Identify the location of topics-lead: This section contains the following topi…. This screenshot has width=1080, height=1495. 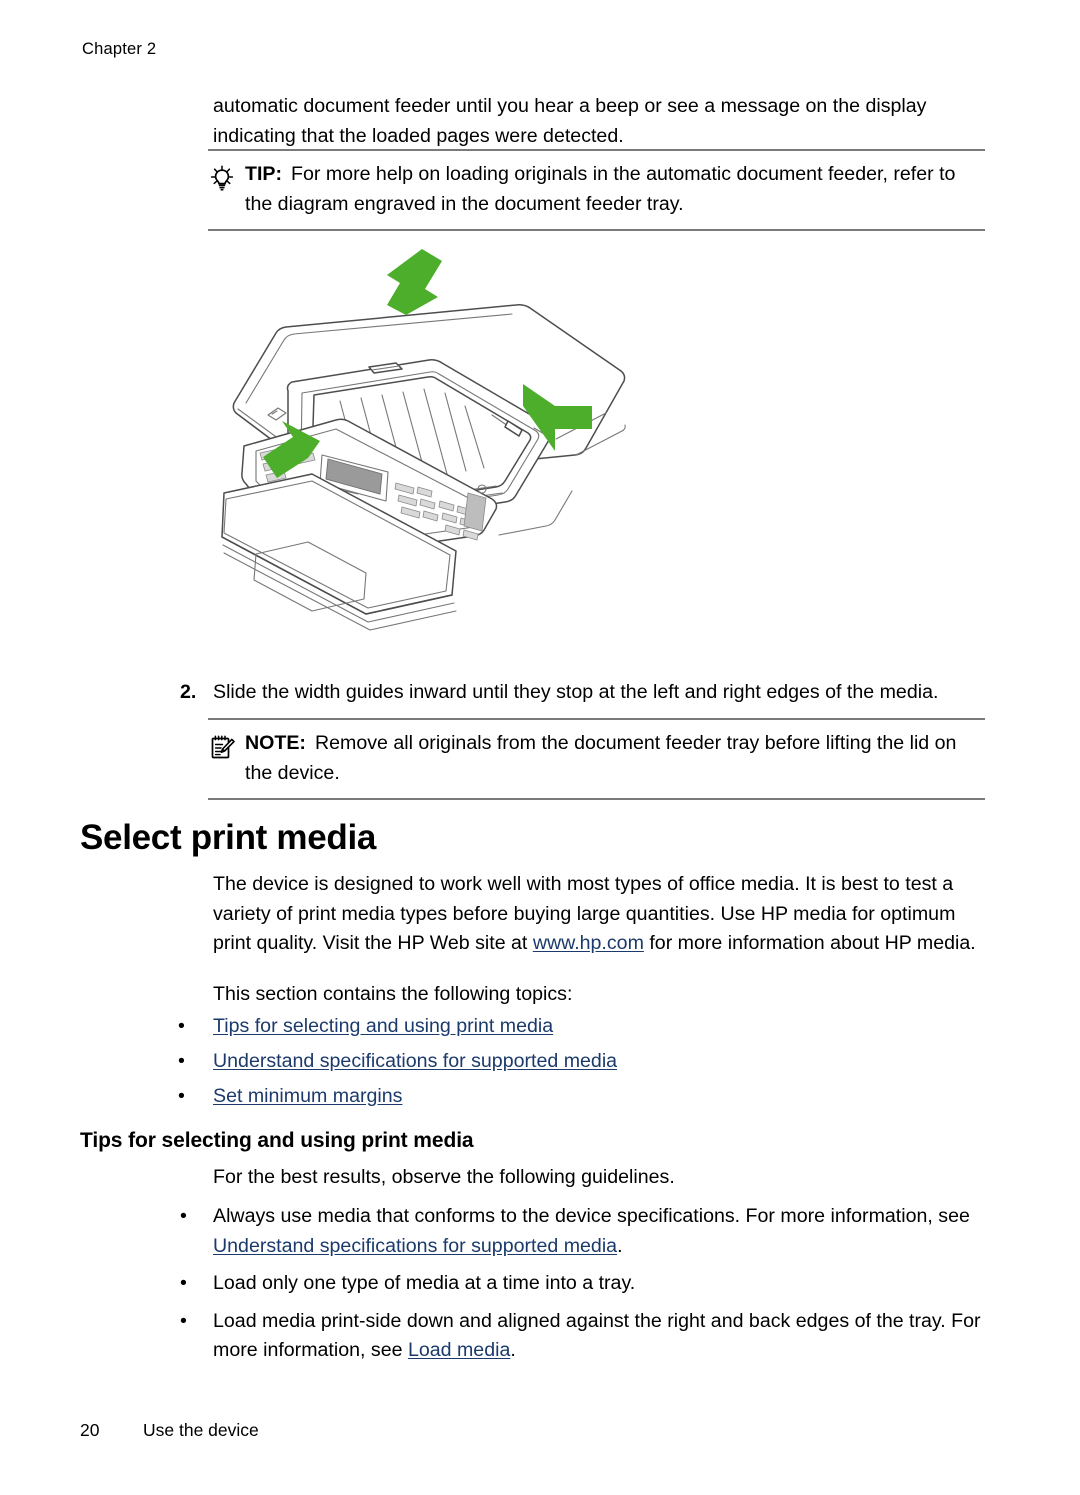
(393, 994).